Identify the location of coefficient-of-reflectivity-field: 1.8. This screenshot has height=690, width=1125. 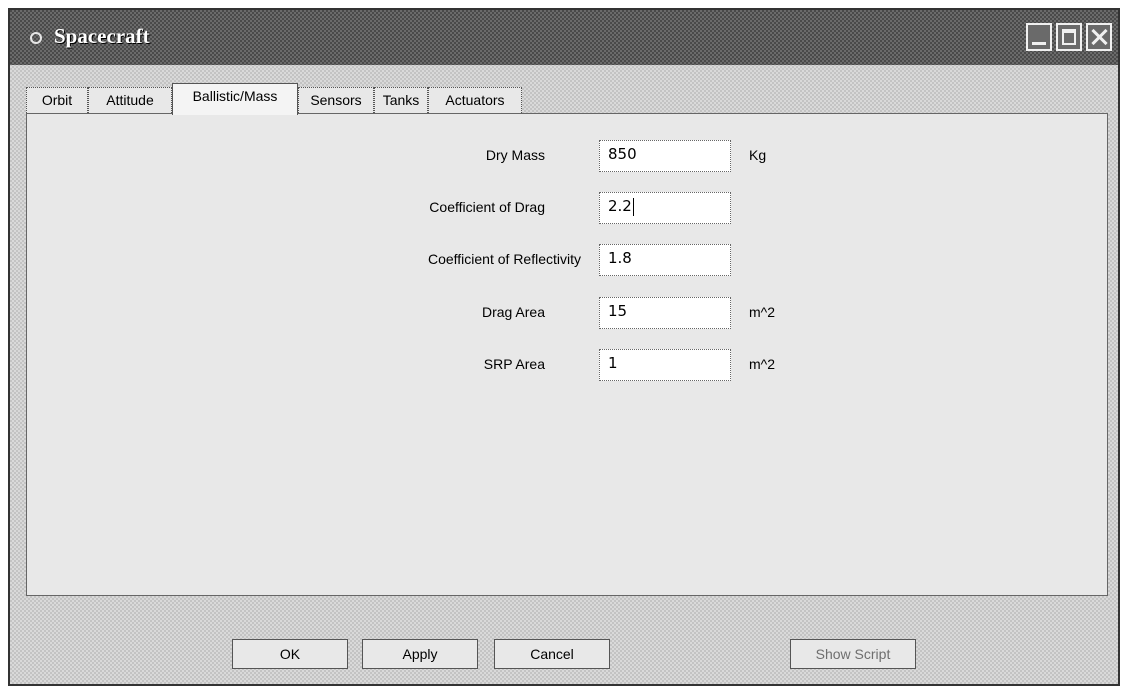
(665, 260).